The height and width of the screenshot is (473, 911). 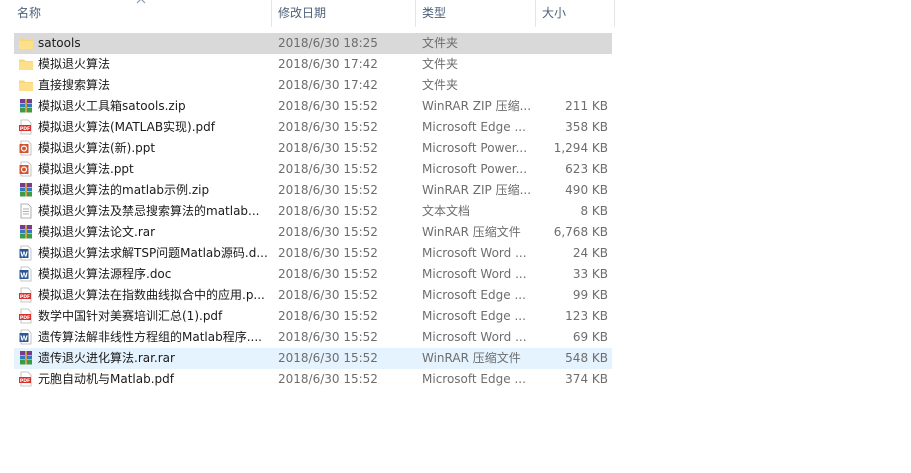 What do you see at coordinates (127, 127) in the screenshot?
I see `file-name: 模拟退火算法(MATLAB实现).pdf` at bounding box center [127, 127].